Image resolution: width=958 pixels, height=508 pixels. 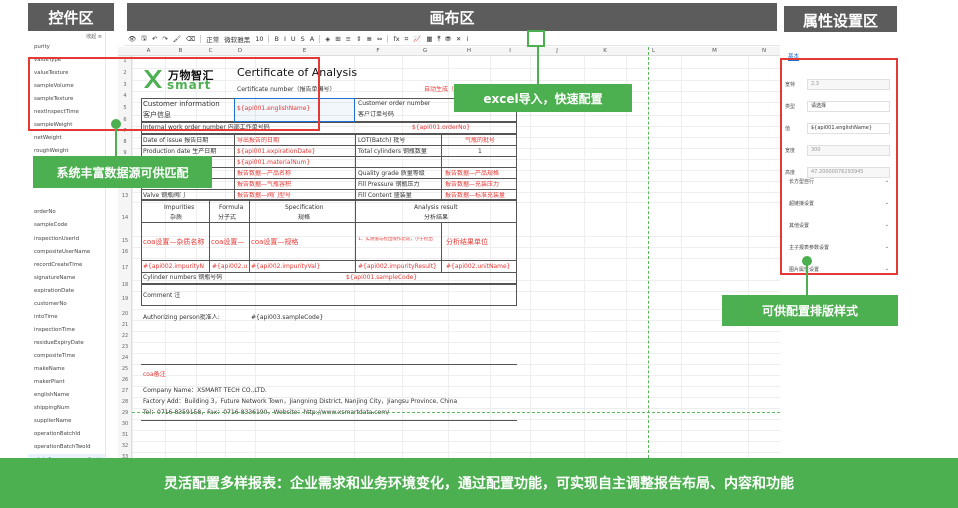 I want to click on row-header: 28, so click(x=125, y=402).